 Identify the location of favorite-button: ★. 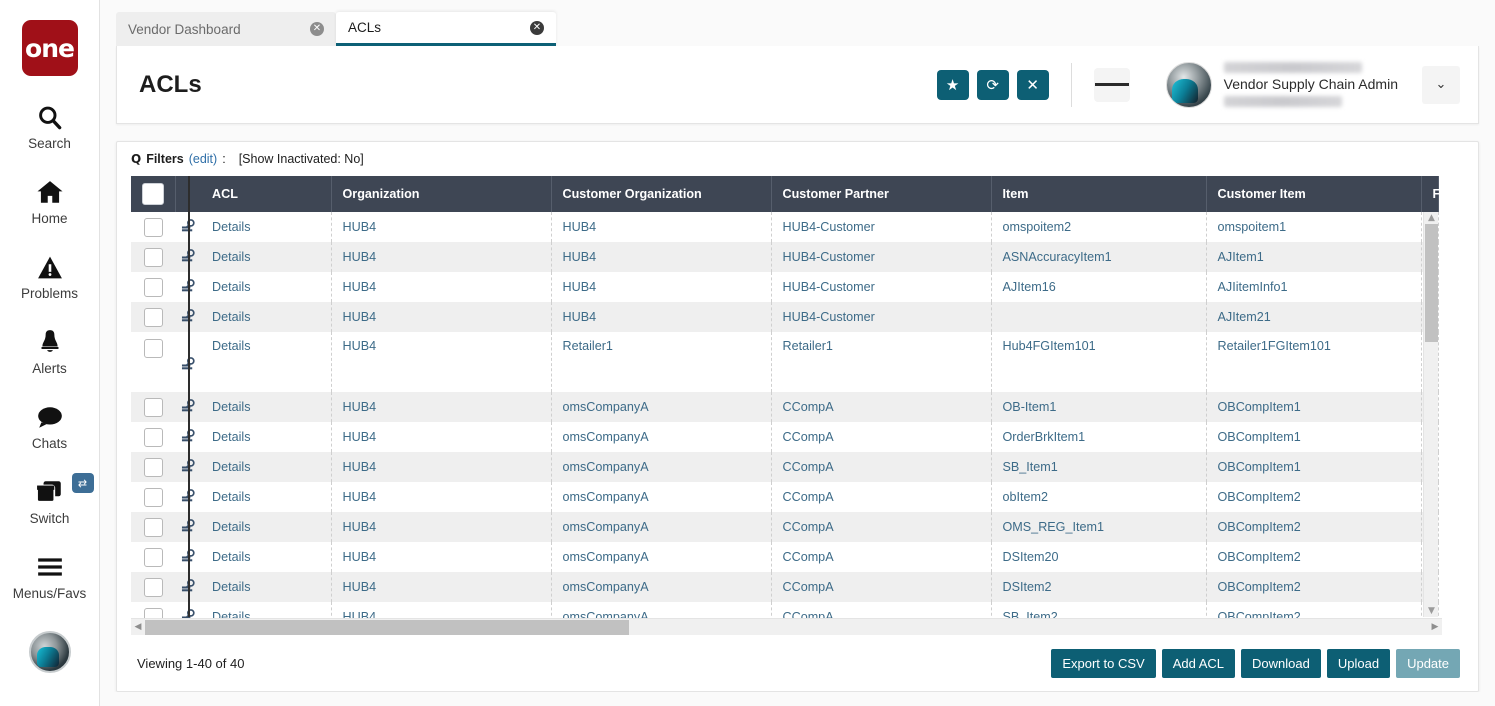
(952, 84).